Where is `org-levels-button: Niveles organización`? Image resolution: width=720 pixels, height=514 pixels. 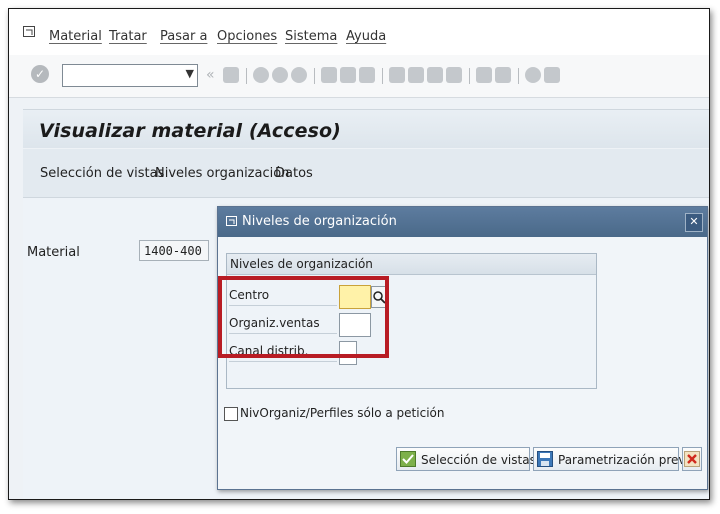
org-levels-button: Niveles organización is located at coordinates (222, 173).